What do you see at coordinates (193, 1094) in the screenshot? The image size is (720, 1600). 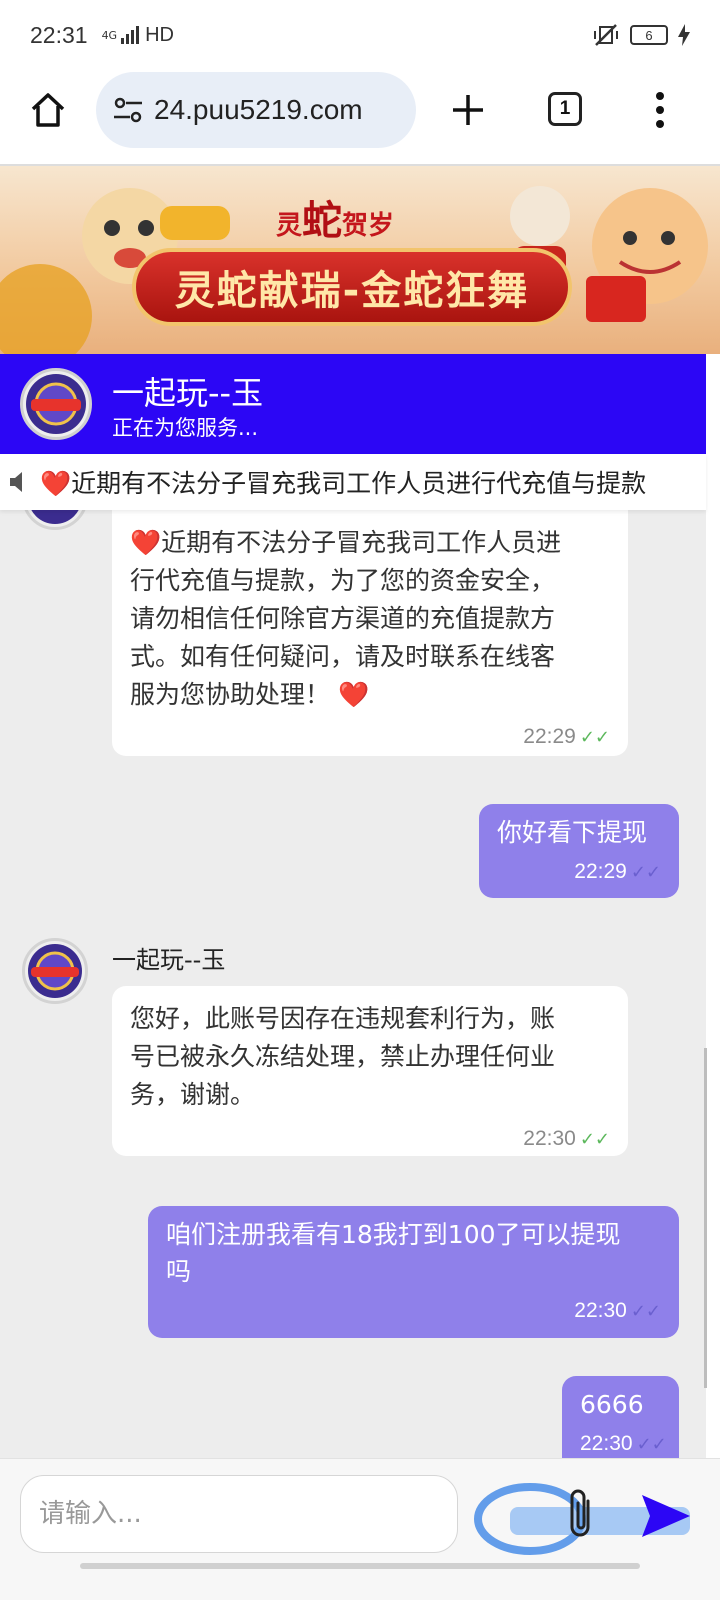 I see `message-line: 务，谢谢。` at bounding box center [193, 1094].